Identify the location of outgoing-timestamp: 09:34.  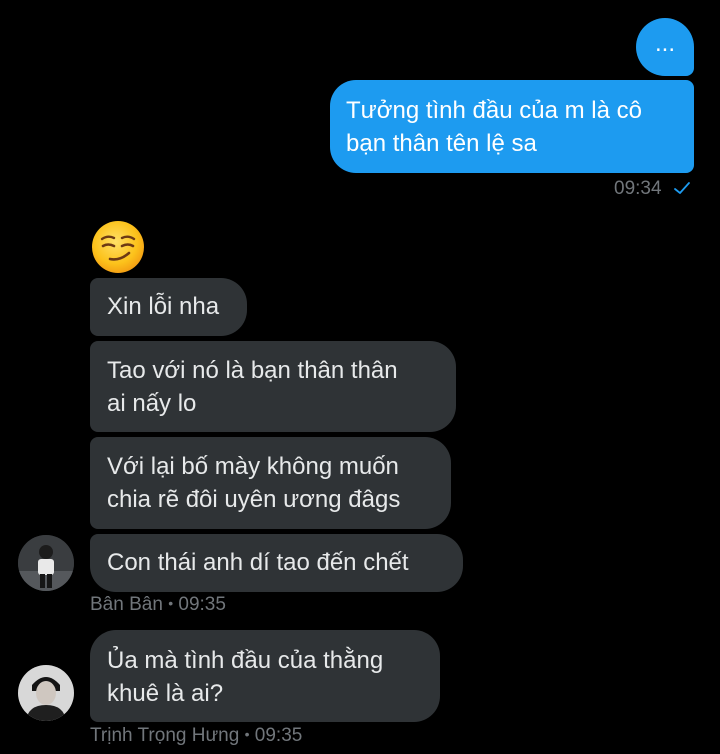
(652, 189).